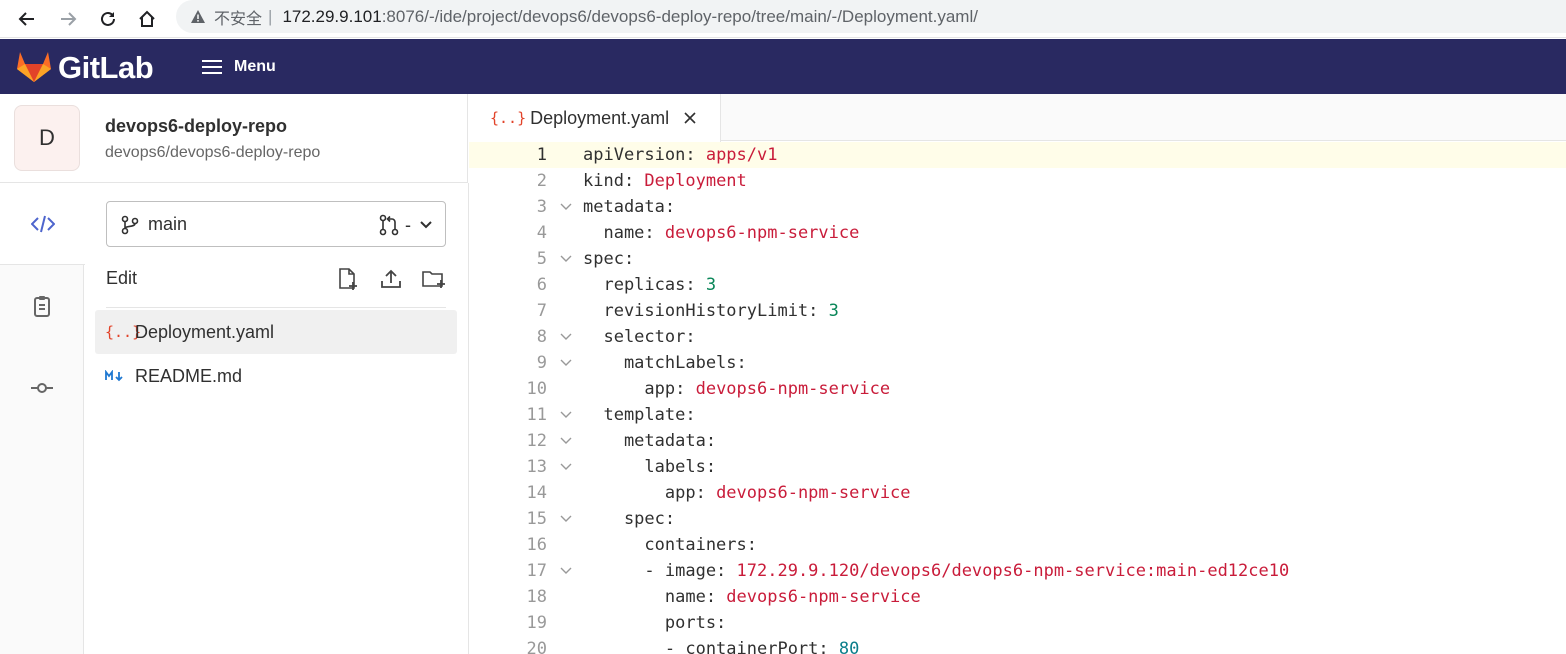 This screenshot has height=654, width=1566. What do you see at coordinates (1017, 311) in the screenshot?
I see `code-line: 7 revisionHistoryLimit: 3` at bounding box center [1017, 311].